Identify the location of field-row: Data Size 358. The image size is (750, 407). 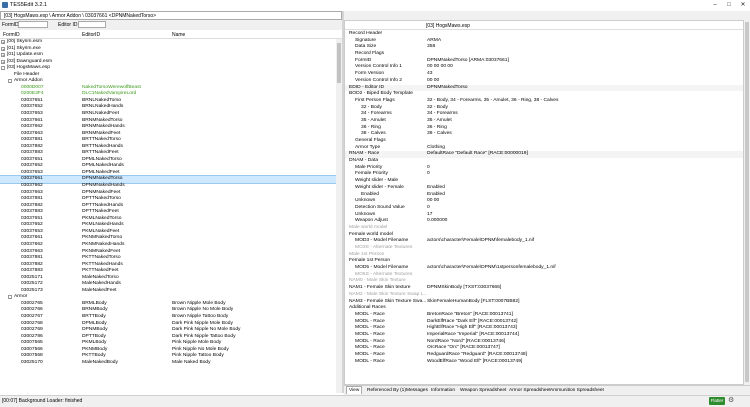
(544, 47).